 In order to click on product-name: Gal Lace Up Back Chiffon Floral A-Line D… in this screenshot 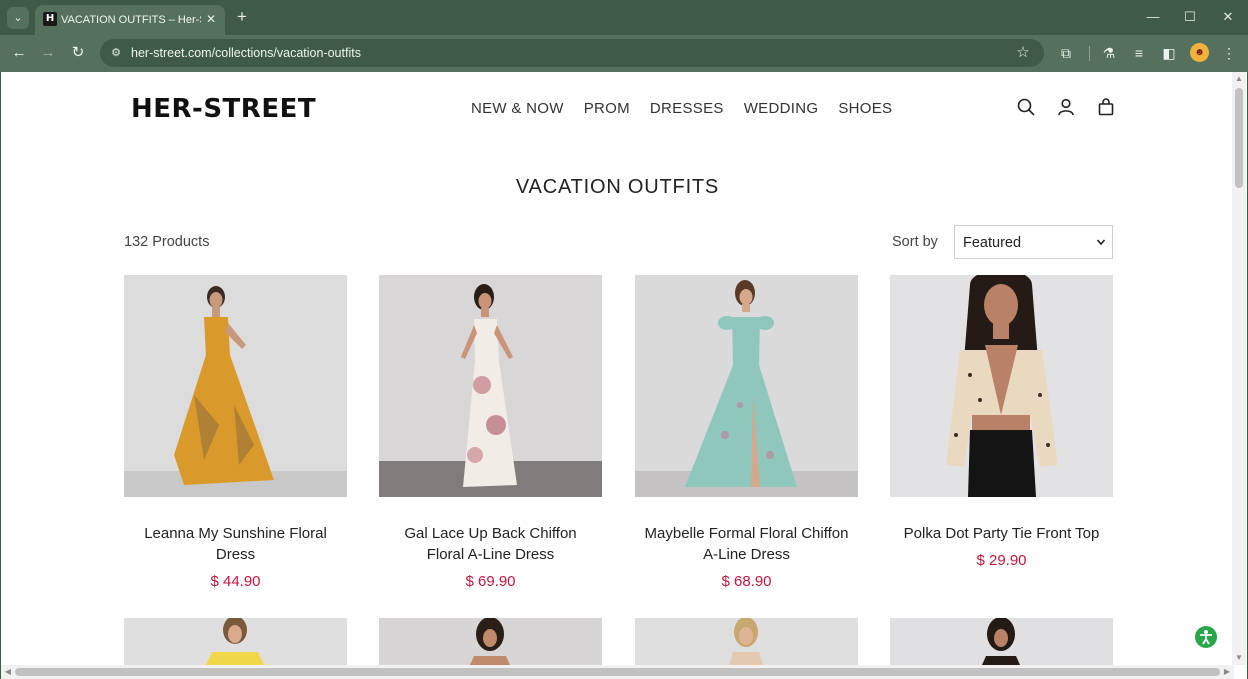, I will do `click(490, 544)`.